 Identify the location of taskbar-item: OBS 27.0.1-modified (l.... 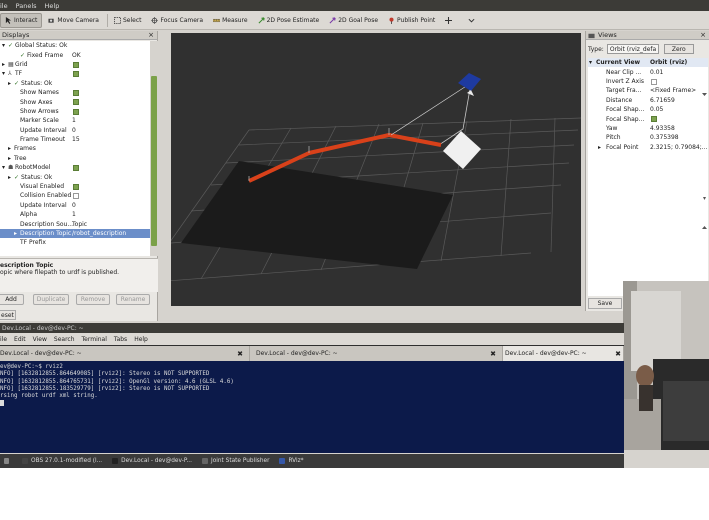
(62, 461).